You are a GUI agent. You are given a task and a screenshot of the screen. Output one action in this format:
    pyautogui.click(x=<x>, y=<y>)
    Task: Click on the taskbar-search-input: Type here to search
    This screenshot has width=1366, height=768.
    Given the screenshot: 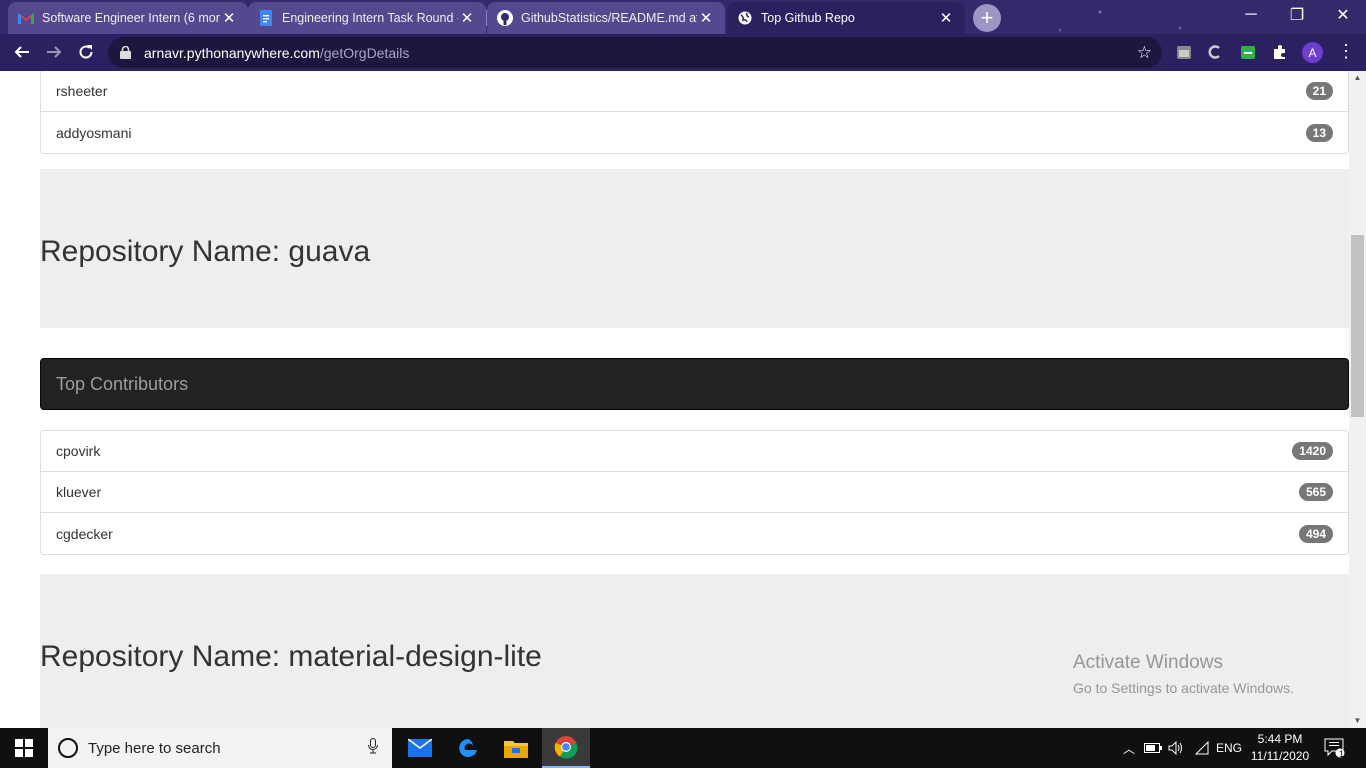 What is the action you would take?
    pyautogui.click(x=220, y=748)
    